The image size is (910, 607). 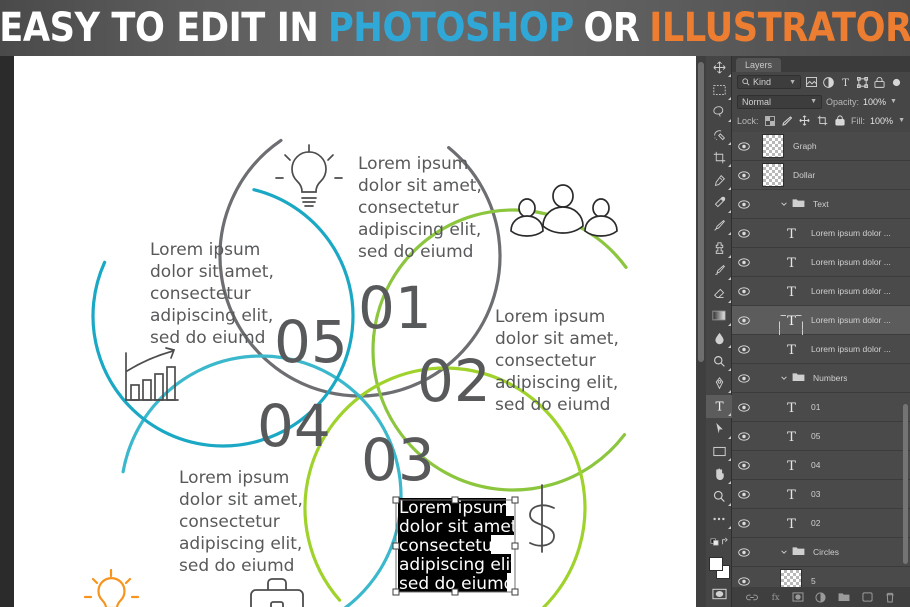 I want to click on chevron-down-icon: ▼, so click(x=813, y=101).